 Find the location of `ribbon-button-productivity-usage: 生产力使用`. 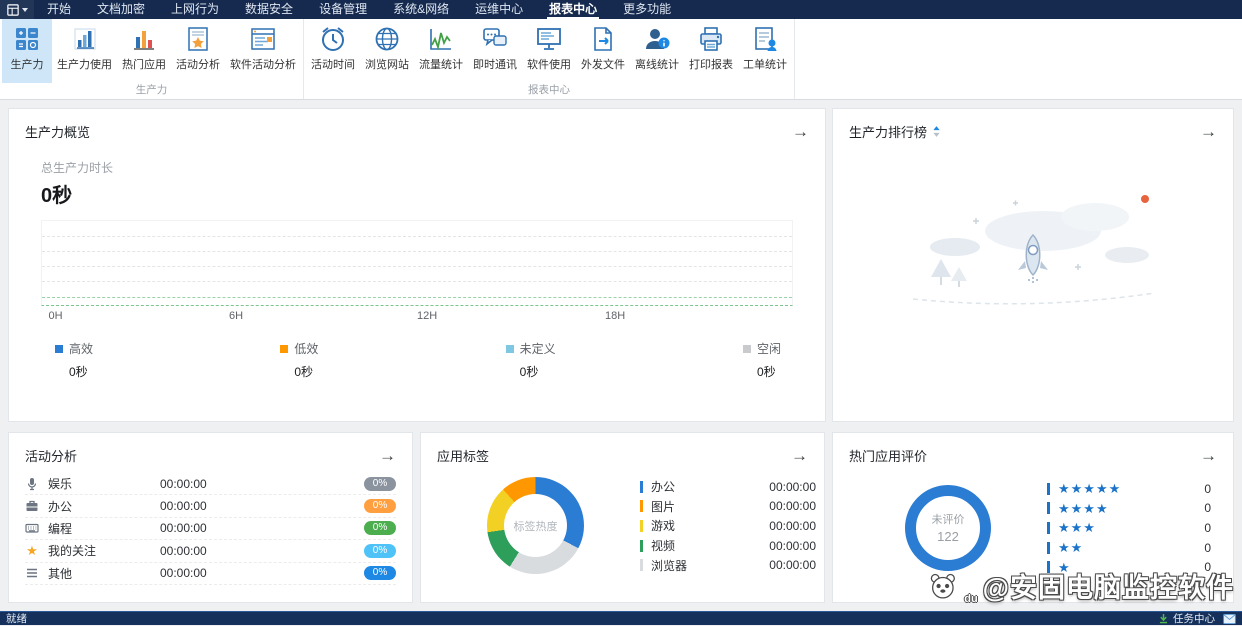

ribbon-button-productivity-usage: 生产力使用 is located at coordinates (84, 51).